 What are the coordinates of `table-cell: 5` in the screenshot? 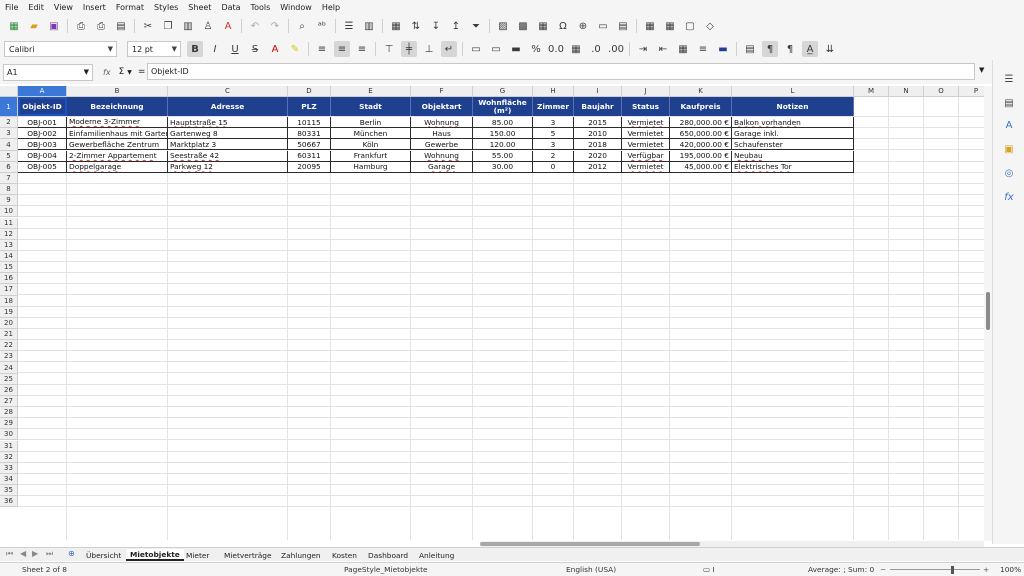 It's located at (553, 134).